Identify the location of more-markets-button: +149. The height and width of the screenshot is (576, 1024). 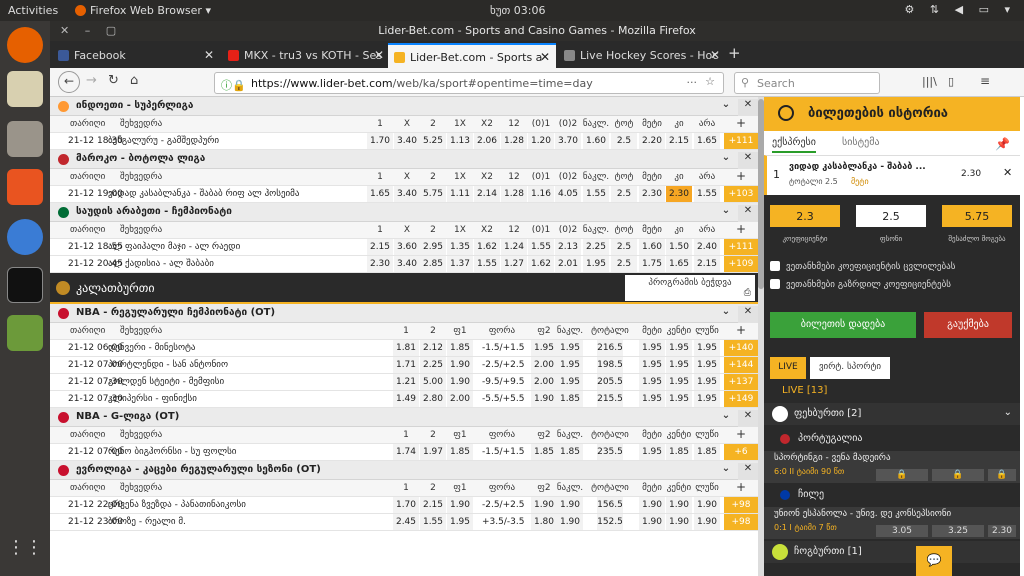
(741, 399).